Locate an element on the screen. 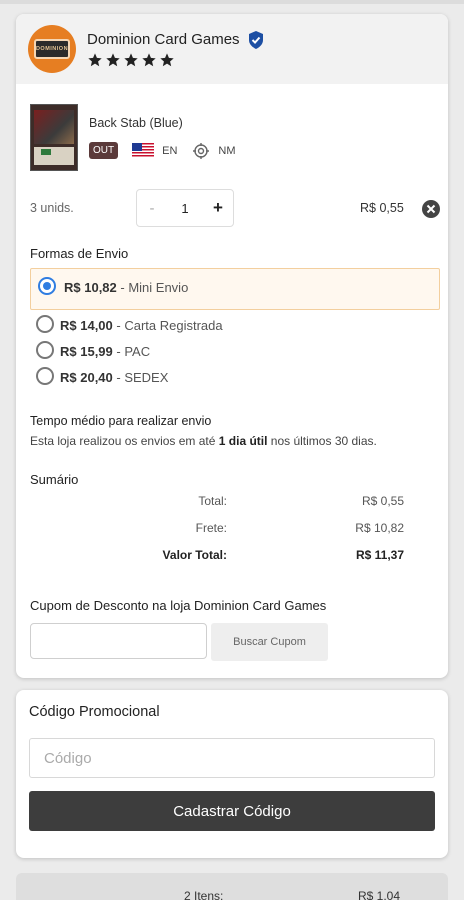  shipping-radio-mini-envio is located at coordinates (47, 286).